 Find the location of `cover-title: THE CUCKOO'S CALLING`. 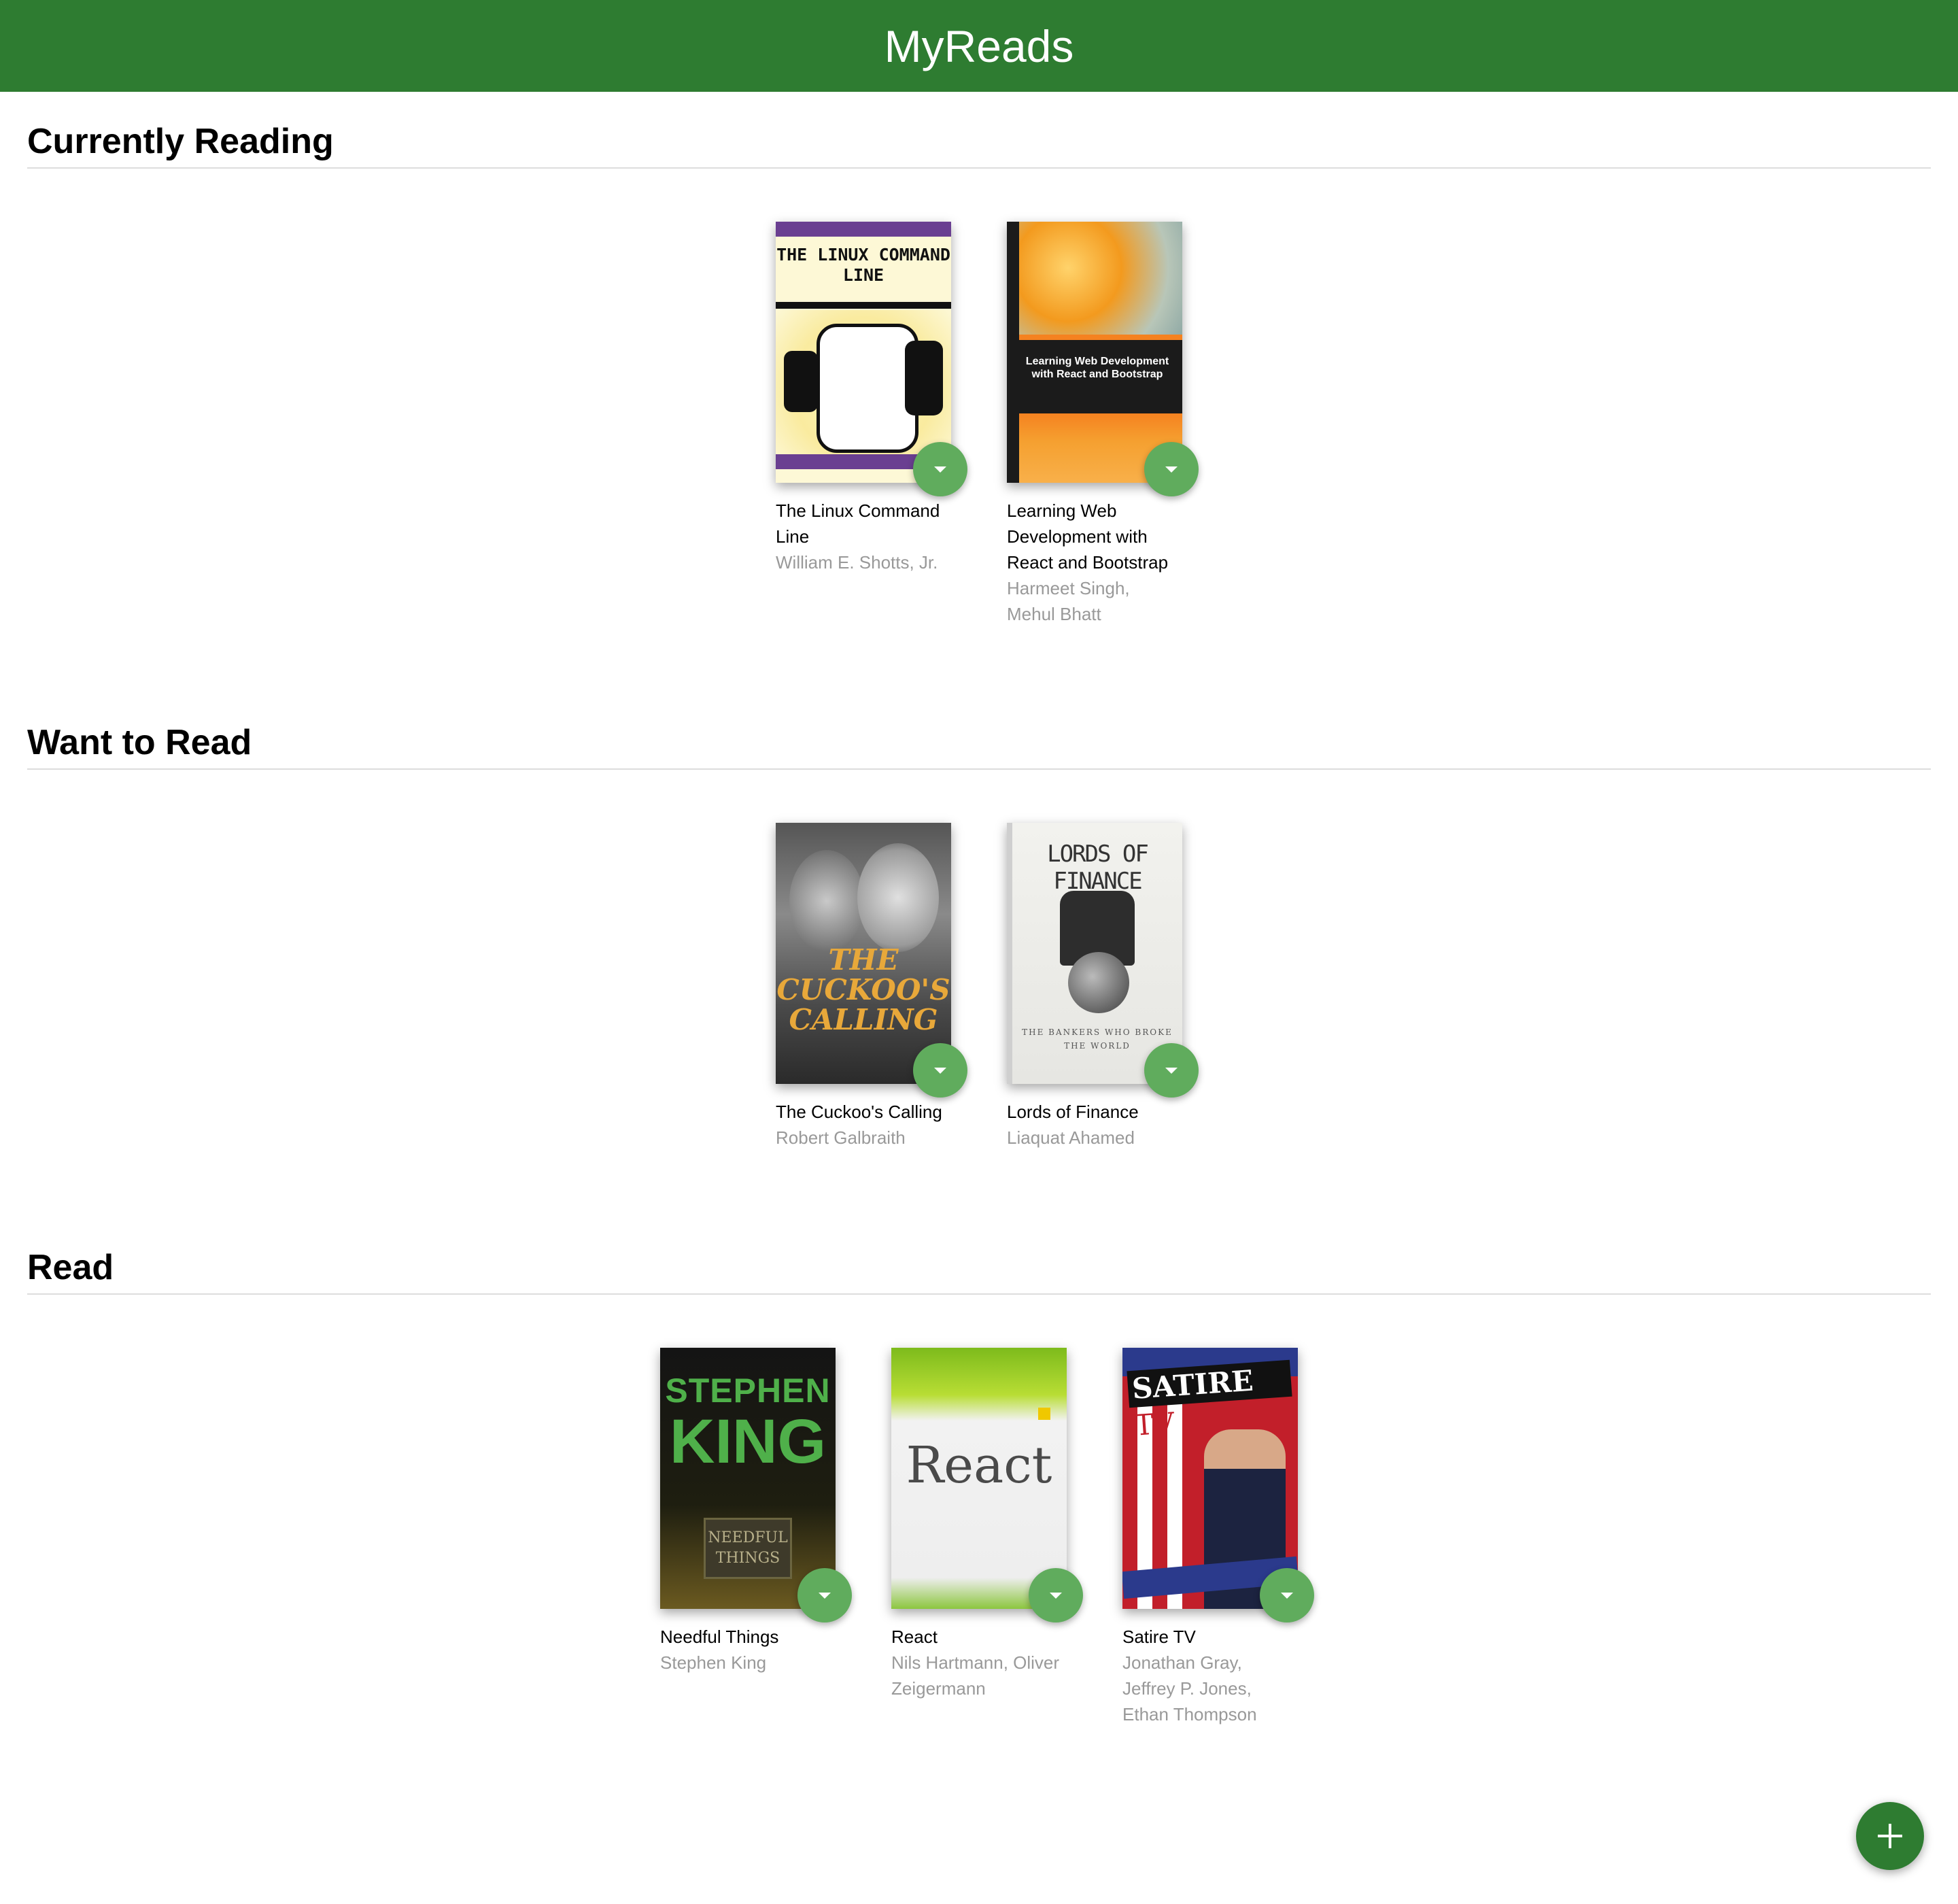

cover-title: THE CUCKOO'S CALLING is located at coordinates (863, 990).